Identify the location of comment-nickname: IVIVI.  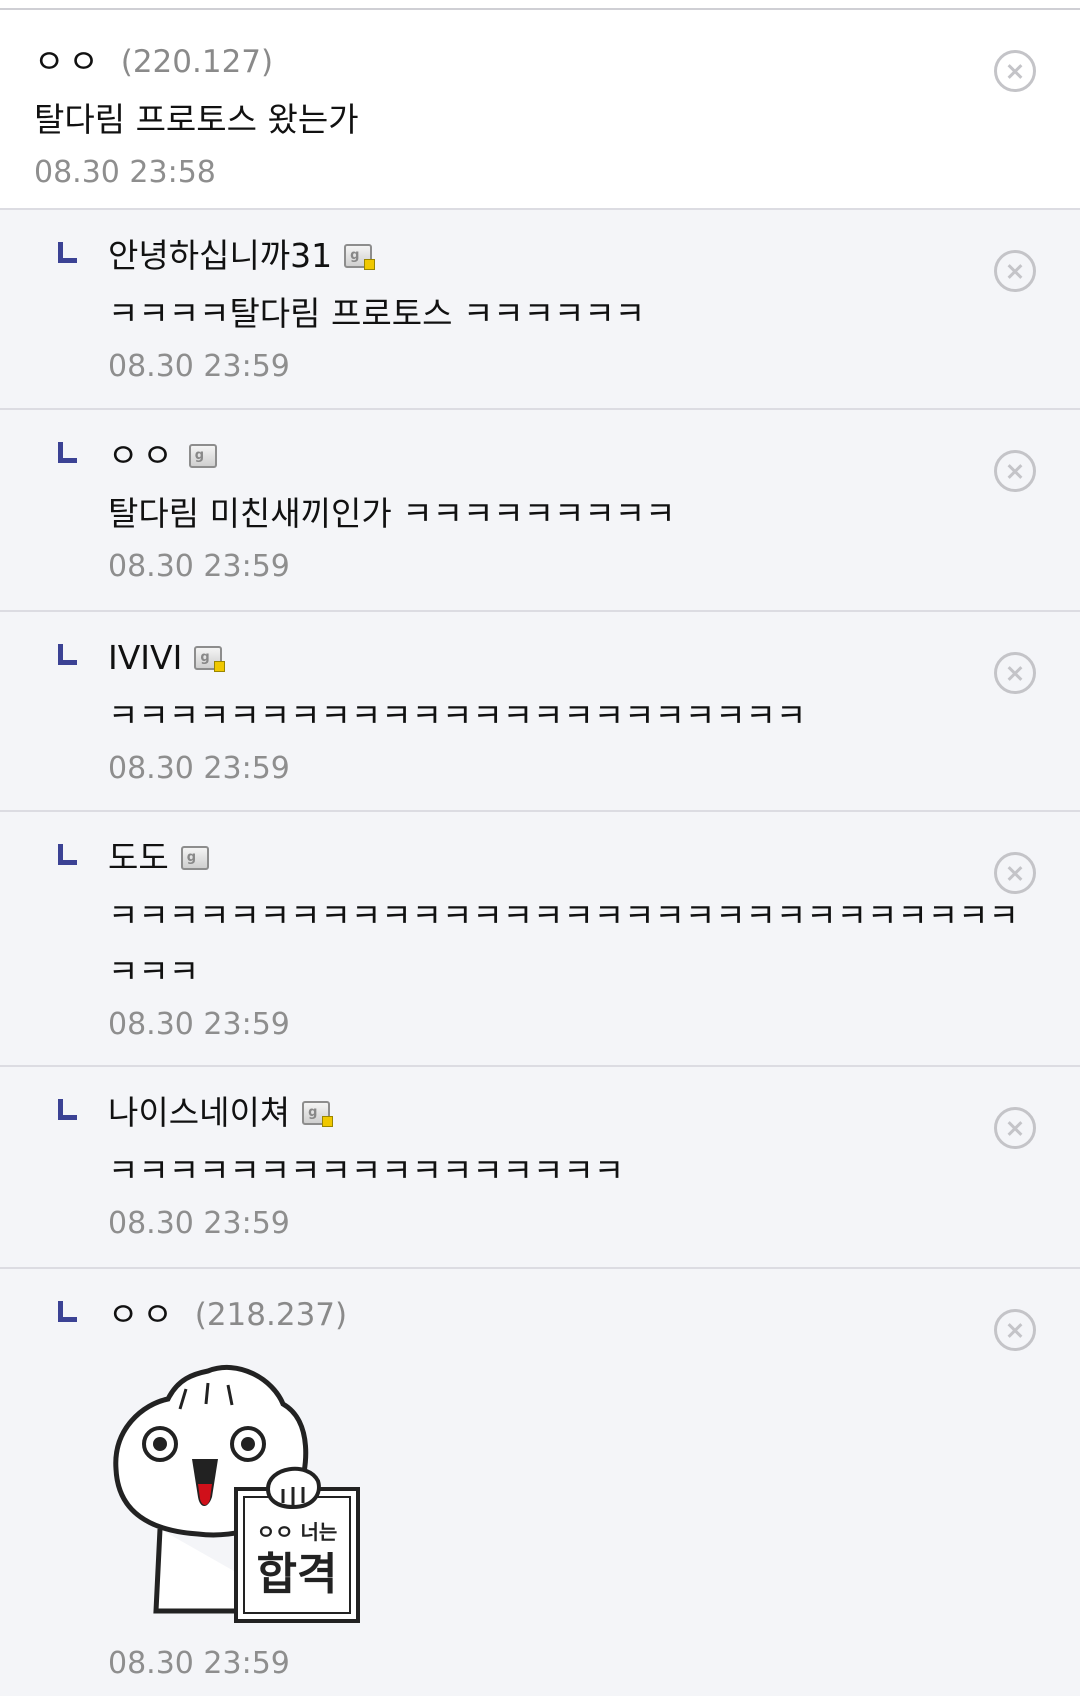
(145, 658).